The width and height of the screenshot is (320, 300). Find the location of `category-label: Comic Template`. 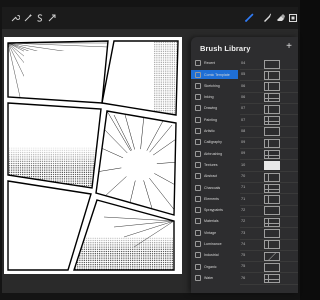

category-label: Comic Template is located at coordinates (217, 74).